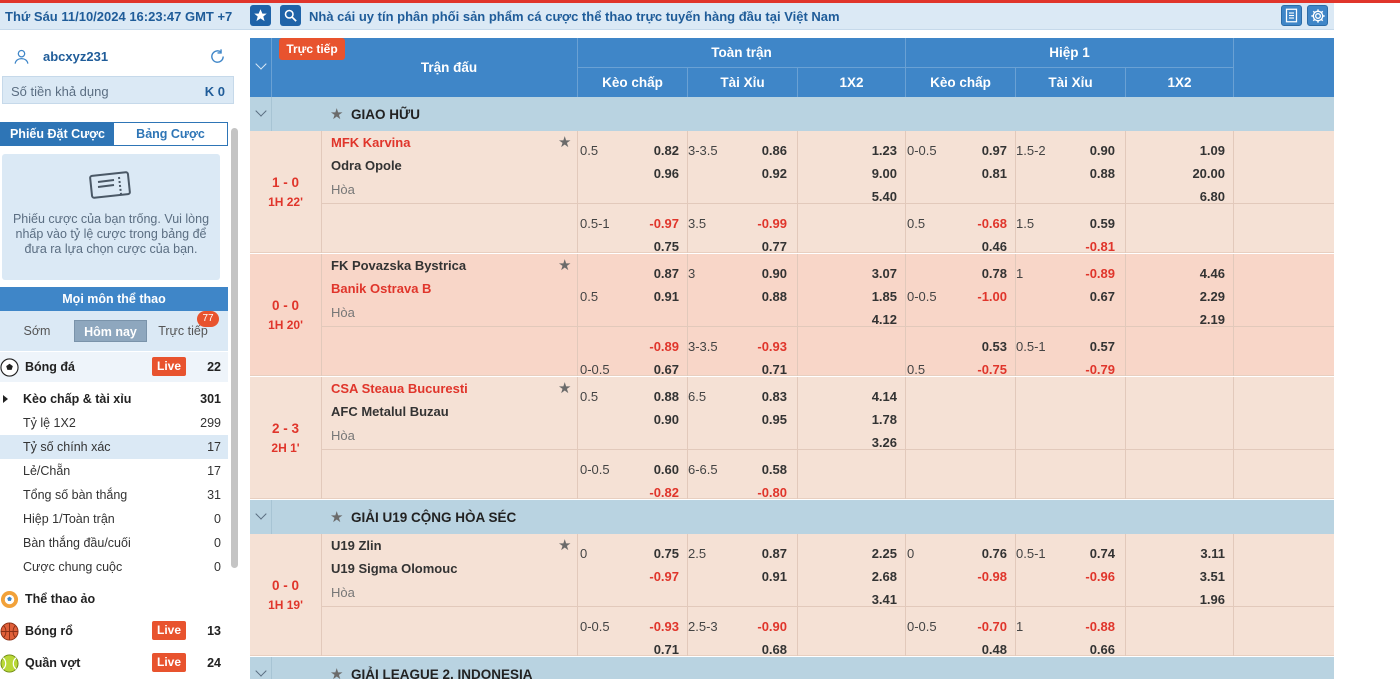  What do you see at coordinates (982, 150) in the screenshot?
I see `odds-value: 0.97` at bounding box center [982, 150].